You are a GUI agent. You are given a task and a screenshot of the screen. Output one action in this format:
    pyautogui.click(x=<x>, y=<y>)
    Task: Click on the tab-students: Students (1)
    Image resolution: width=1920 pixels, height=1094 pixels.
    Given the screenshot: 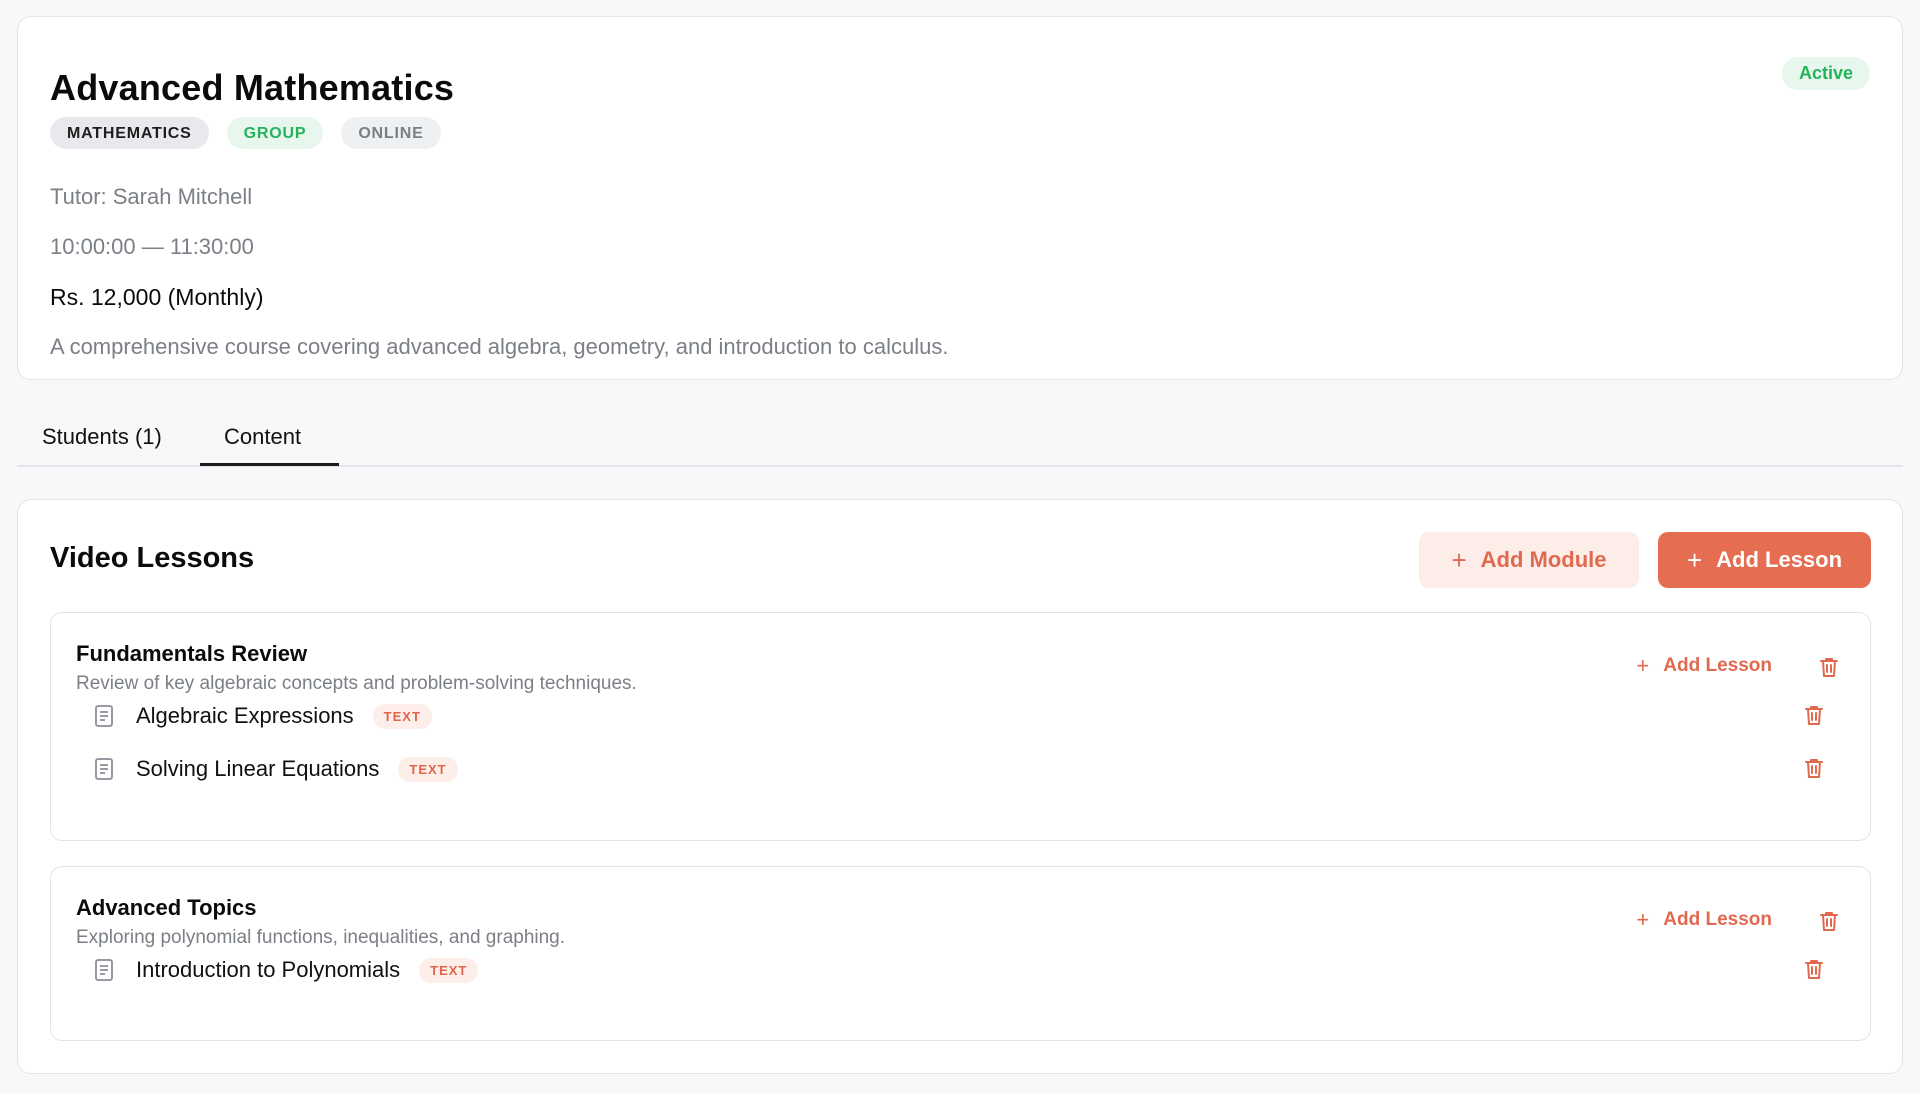 What is the action you would take?
    pyautogui.click(x=102, y=444)
    